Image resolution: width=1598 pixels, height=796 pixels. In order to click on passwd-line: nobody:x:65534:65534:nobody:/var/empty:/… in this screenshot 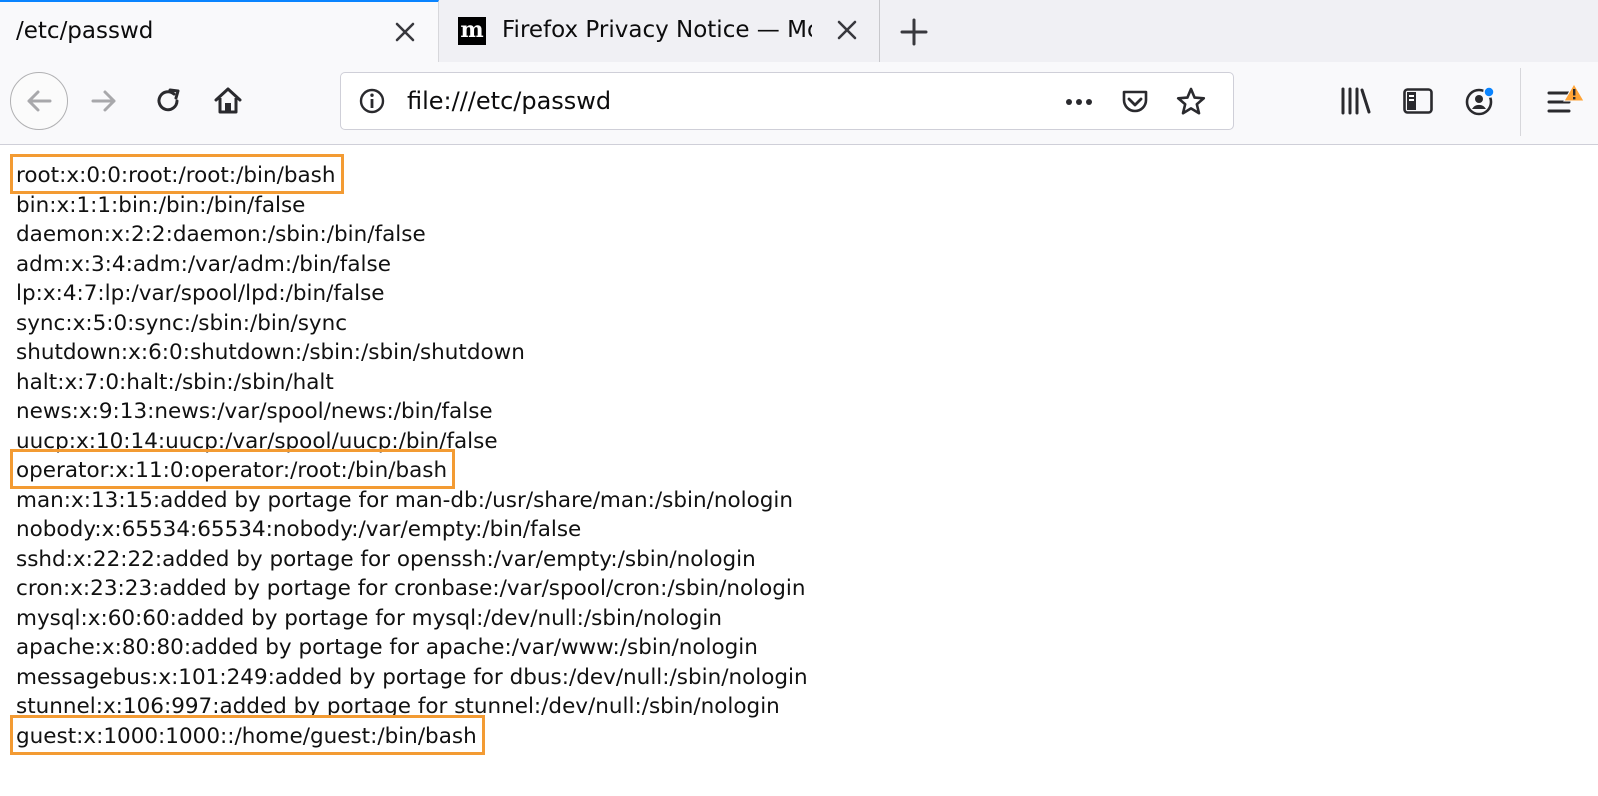, I will do `click(299, 529)`.